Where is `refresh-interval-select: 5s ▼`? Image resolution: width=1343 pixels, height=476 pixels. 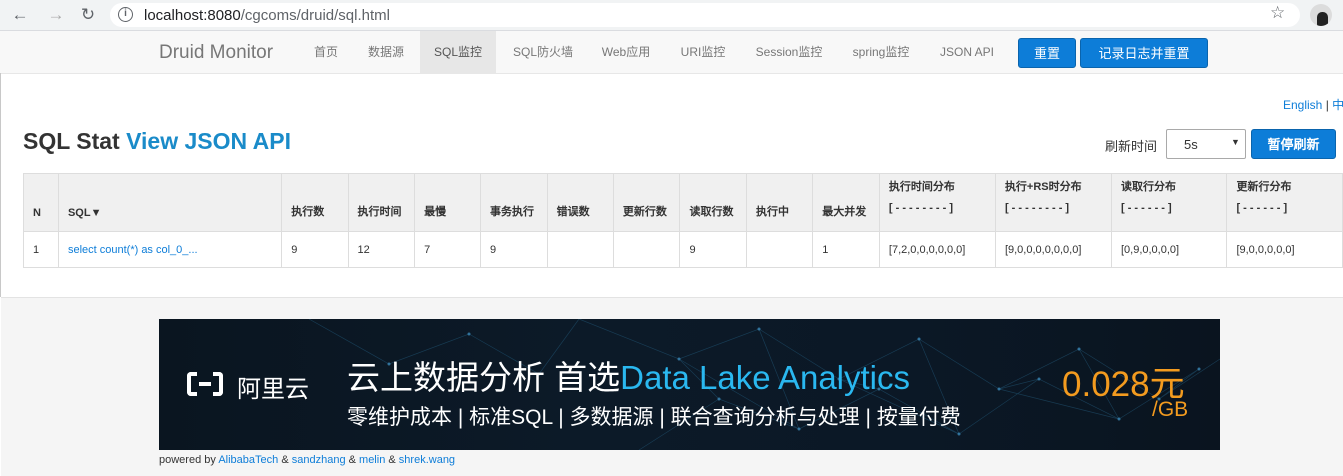
refresh-interval-select: 5s ▼ is located at coordinates (1206, 144).